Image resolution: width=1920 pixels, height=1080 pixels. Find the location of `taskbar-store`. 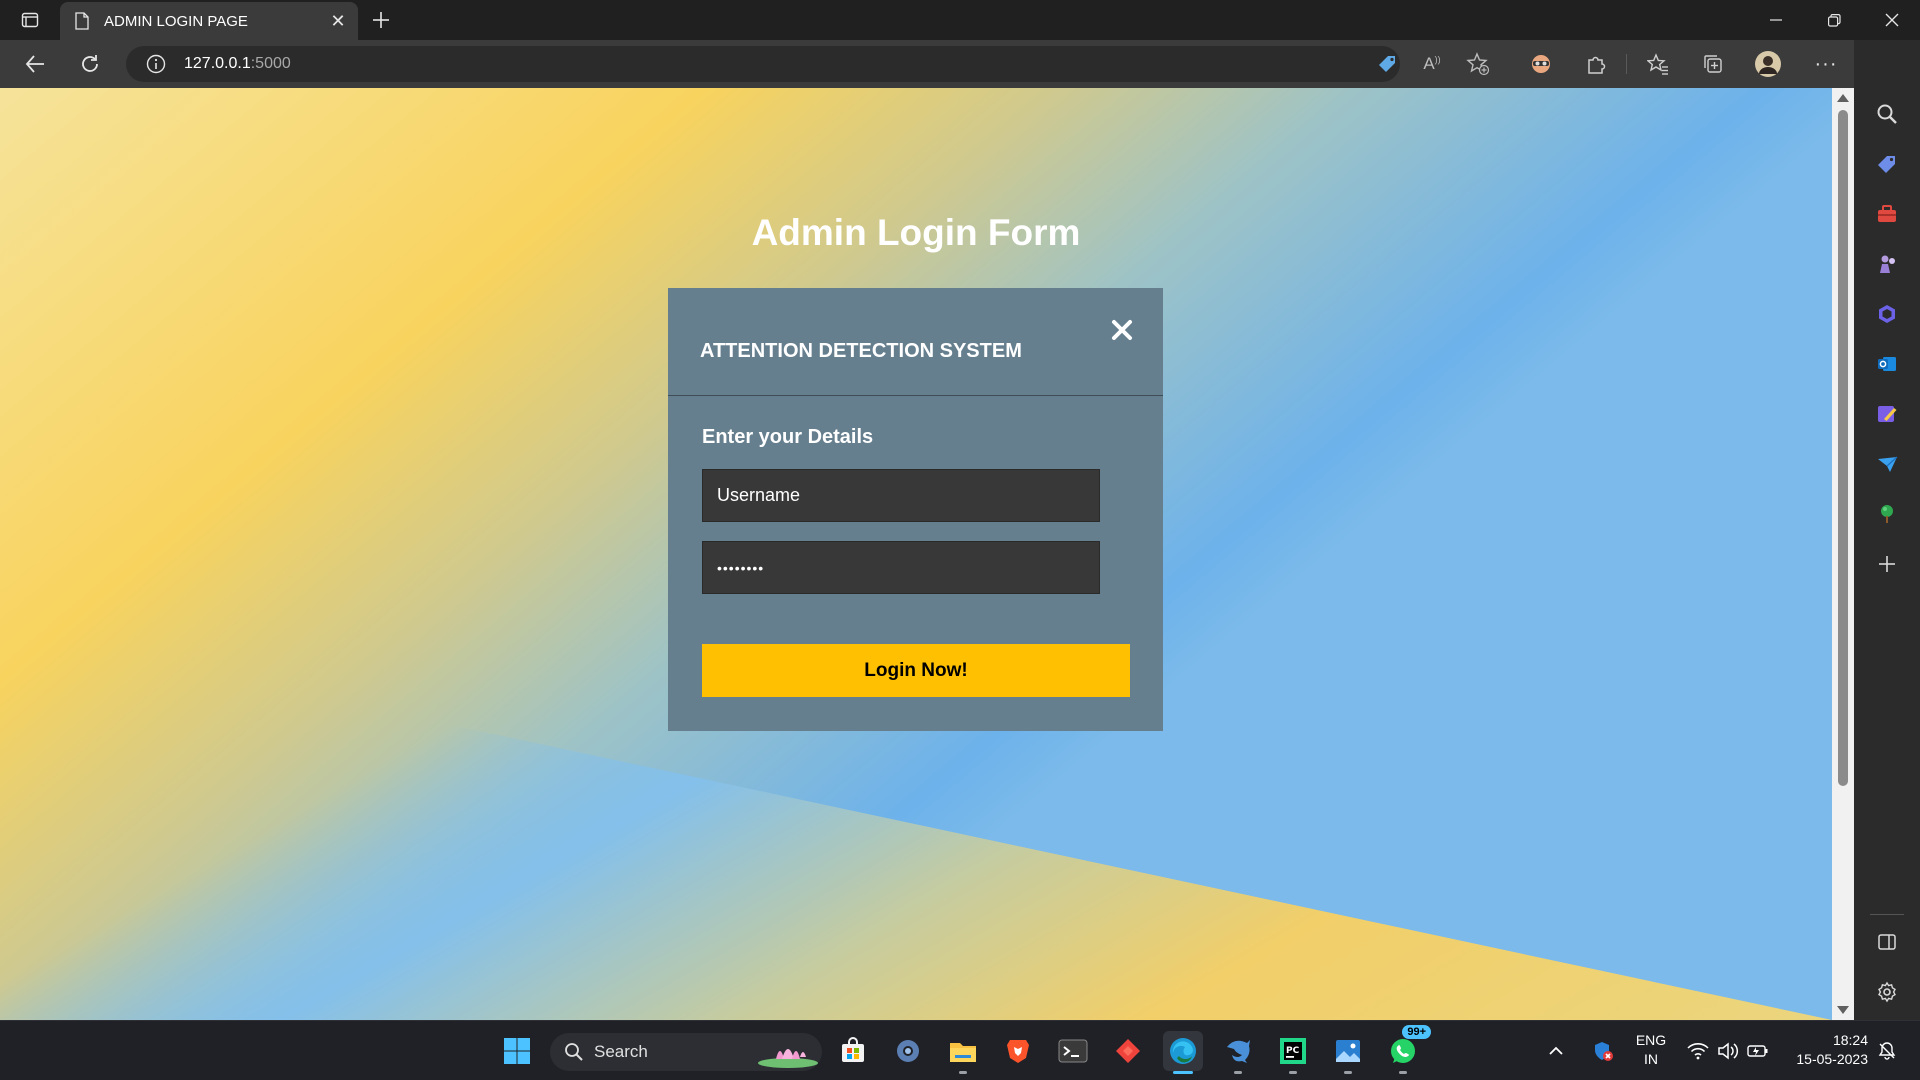

taskbar-store is located at coordinates (853, 1051).